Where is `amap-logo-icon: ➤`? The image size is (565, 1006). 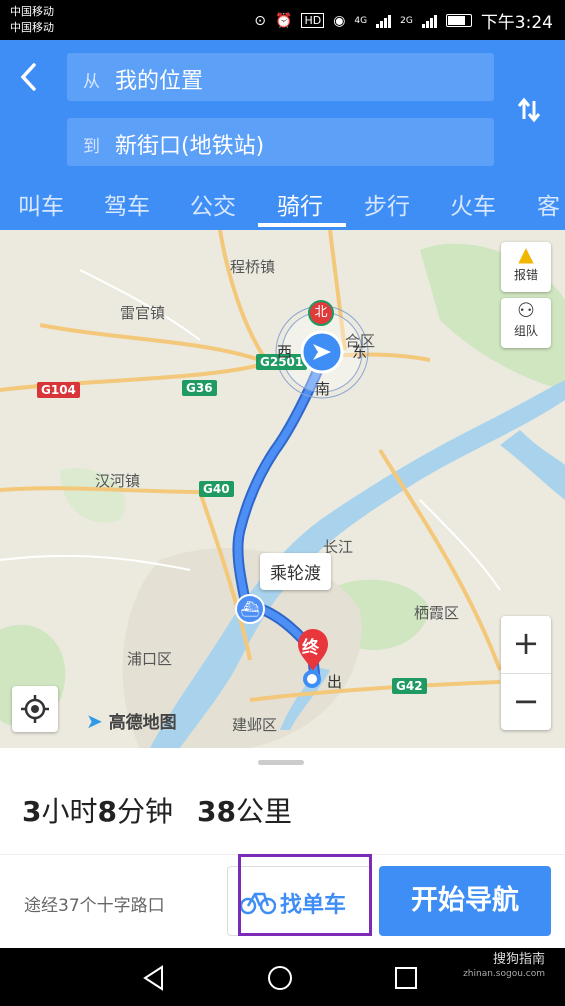
amap-logo-icon: ➤ is located at coordinates (94, 721).